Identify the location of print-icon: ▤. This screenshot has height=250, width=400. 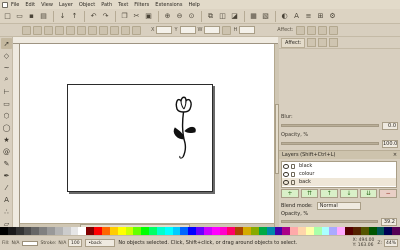
(43, 16).